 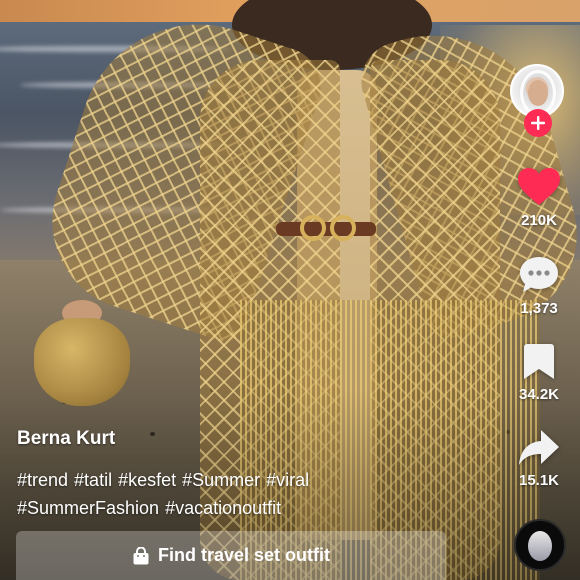 I want to click on music-disc-icon, so click(x=540, y=545).